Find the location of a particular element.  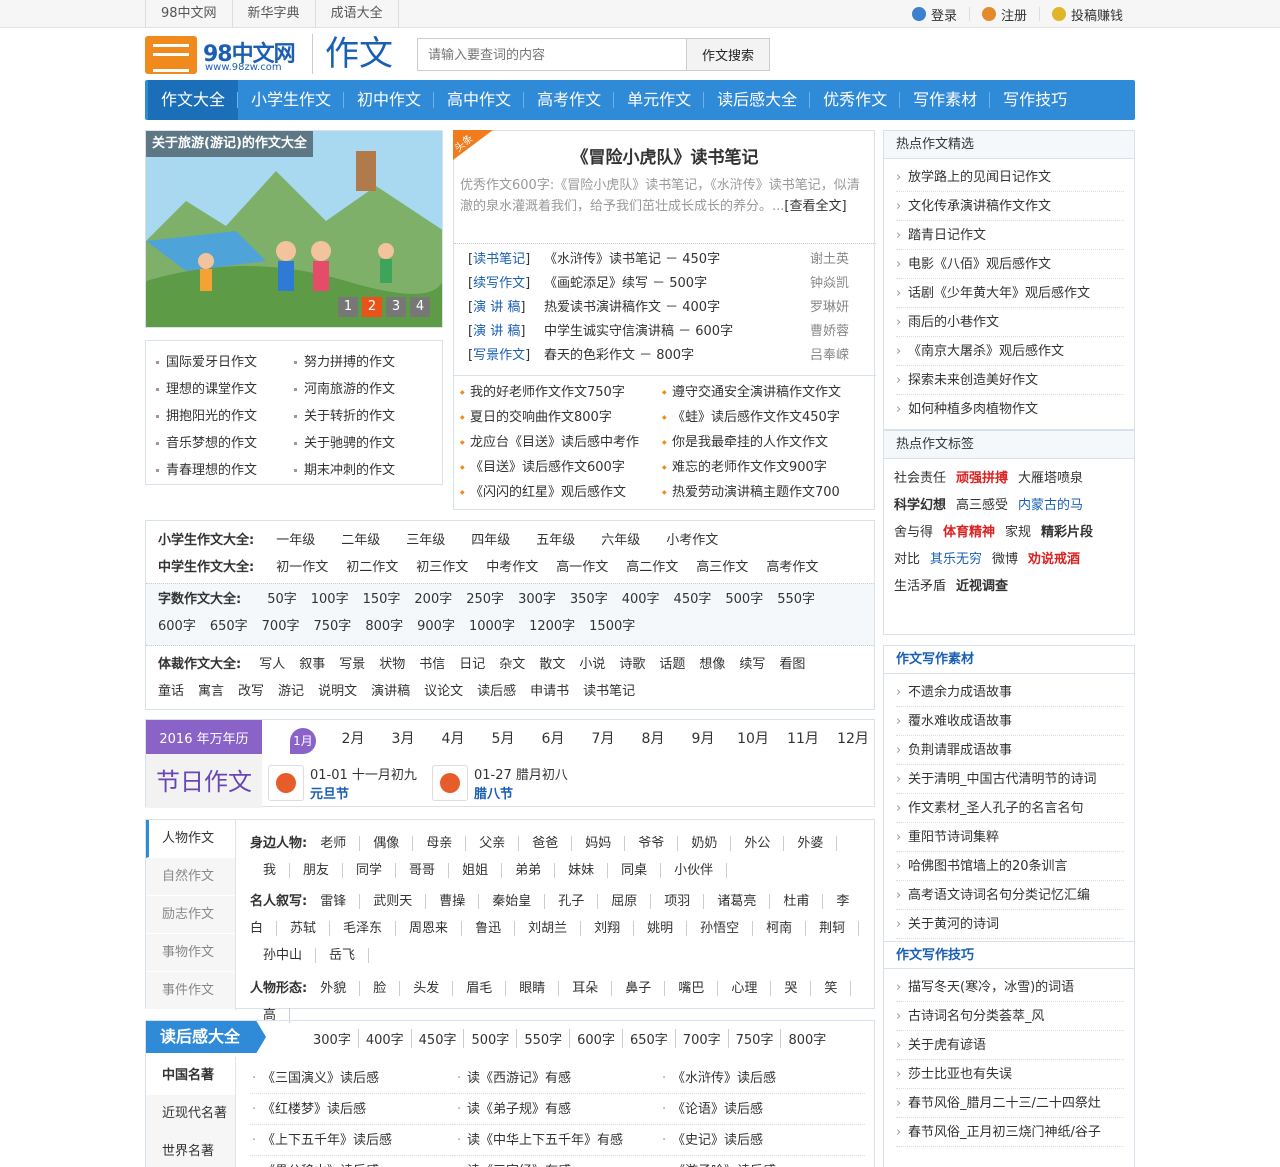

list-item: 不遗余力成语故事 is located at coordinates (1010, 692).